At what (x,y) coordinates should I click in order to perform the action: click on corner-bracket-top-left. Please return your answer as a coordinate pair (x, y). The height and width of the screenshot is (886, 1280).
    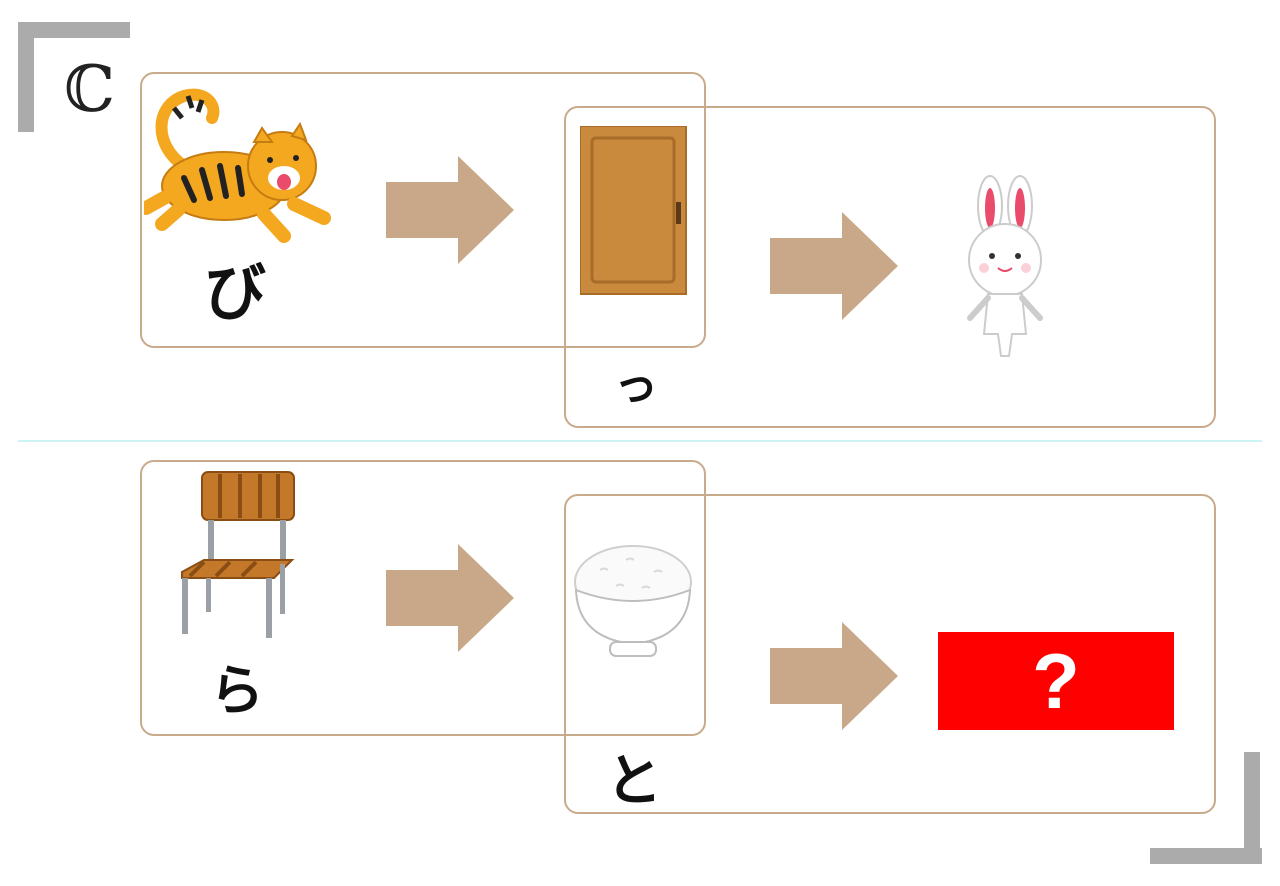
    Looking at the image, I should click on (74, 30).